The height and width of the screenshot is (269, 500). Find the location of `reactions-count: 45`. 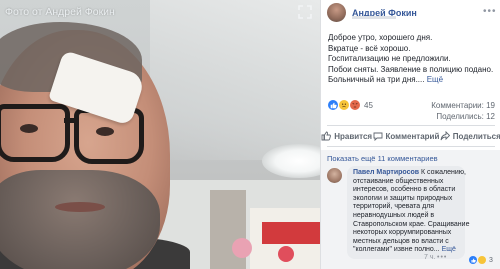

reactions-count: 45 is located at coordinates (368, 105).